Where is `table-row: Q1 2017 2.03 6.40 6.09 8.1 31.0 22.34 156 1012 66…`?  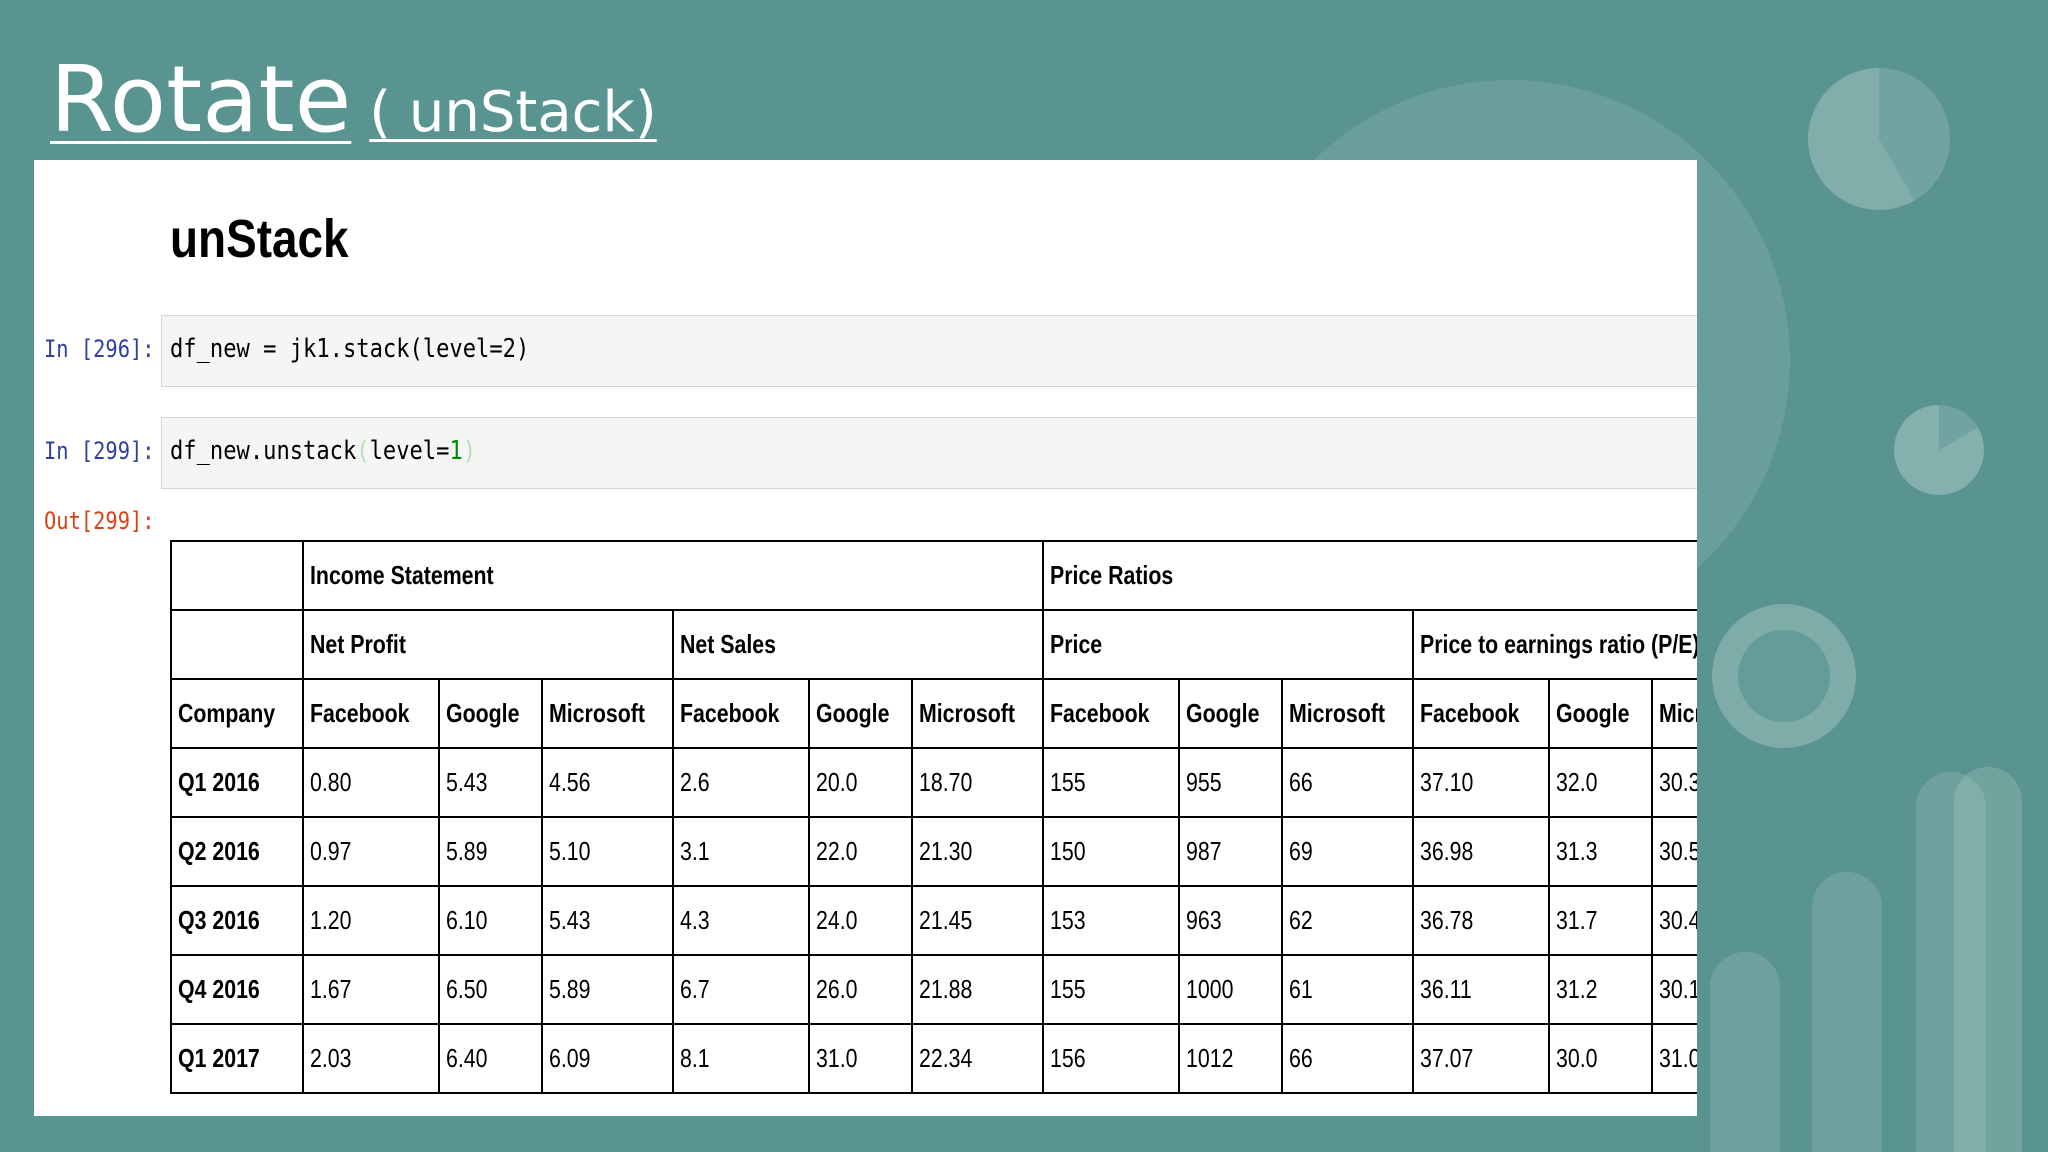 table-row: Q1 2017 2.03 6.40 6.09 8.1 31.0 22.34 156 1012 66… is located at coordinates (933, 1058).